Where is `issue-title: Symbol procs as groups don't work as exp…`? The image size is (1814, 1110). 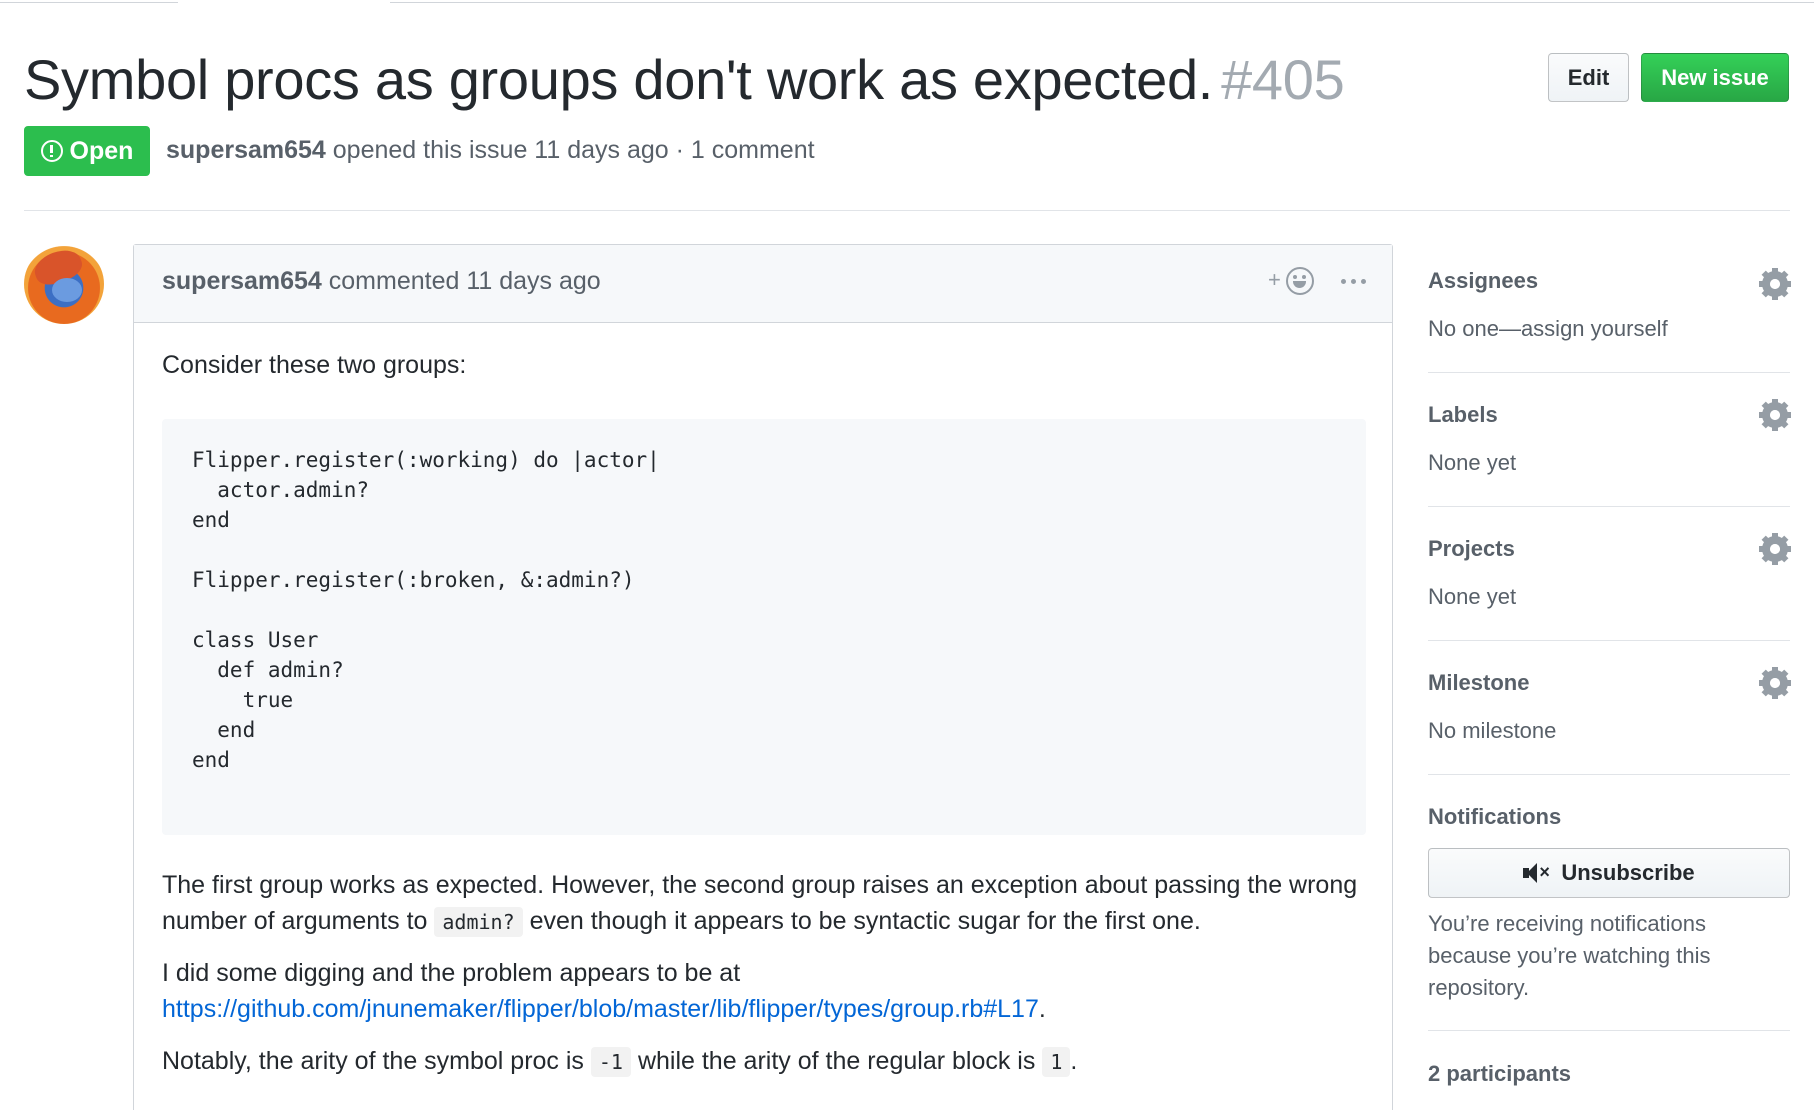
issue-title: Symbol procs as groups don't work as exp… is located at coordinates (684, 80).